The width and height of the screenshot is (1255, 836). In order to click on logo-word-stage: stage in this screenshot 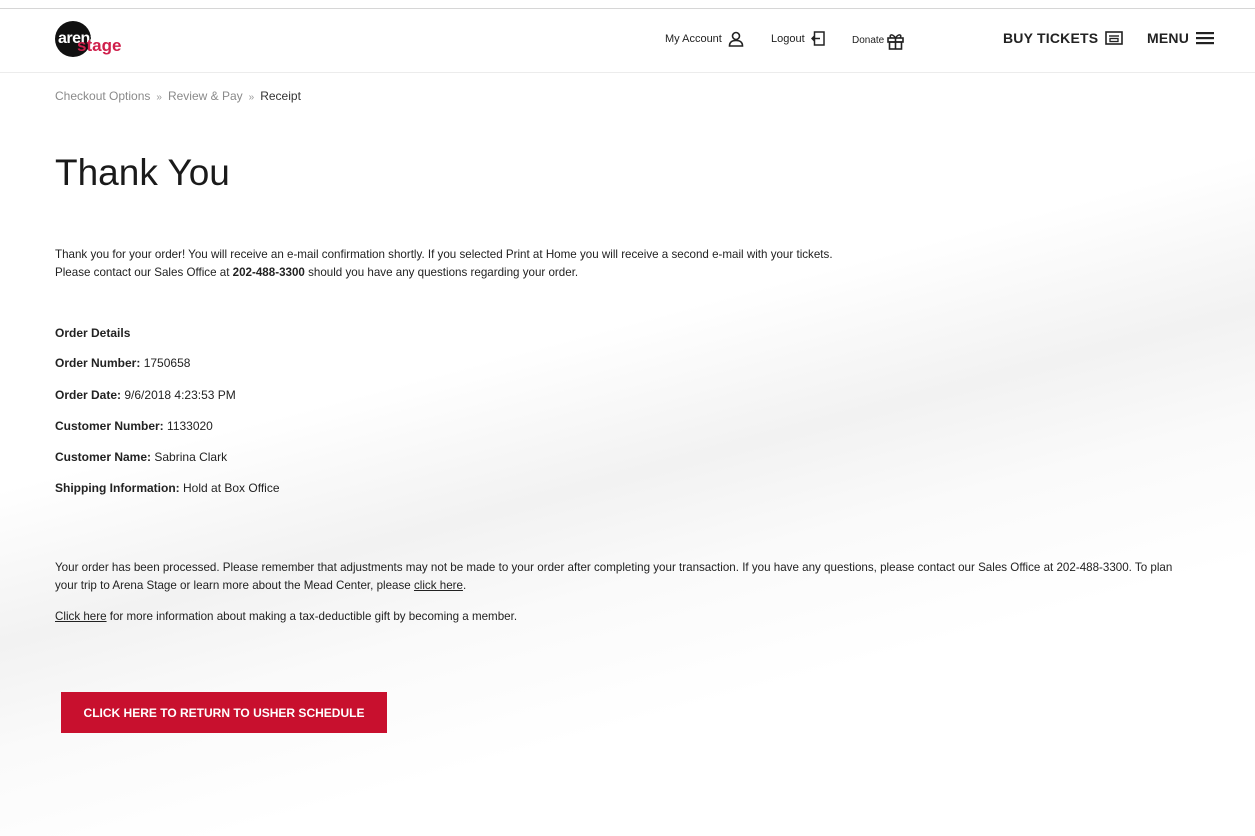, I will do `click(99, 45)`.